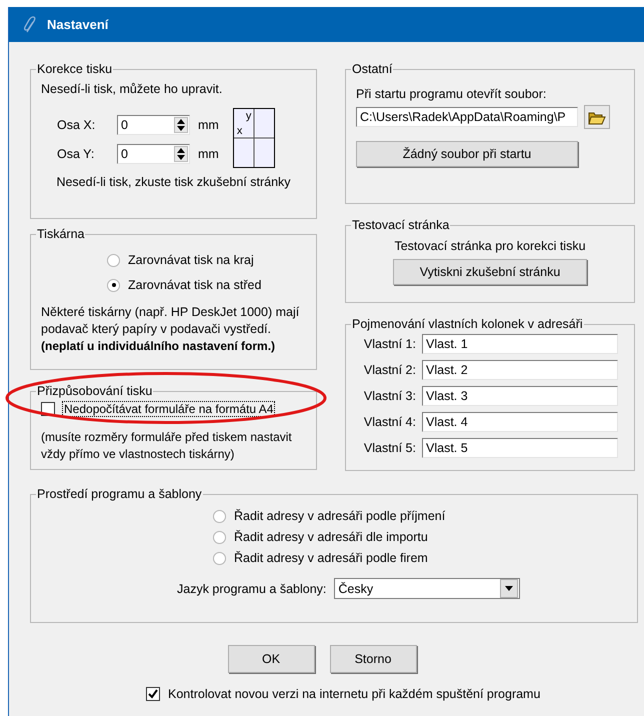 This screenshot has width=644, height=716. What do you see at coordinates (119, 494) in the screenshot?
I see `group-title: Prostředí programu a šablony` at bounding box center [119, 494].